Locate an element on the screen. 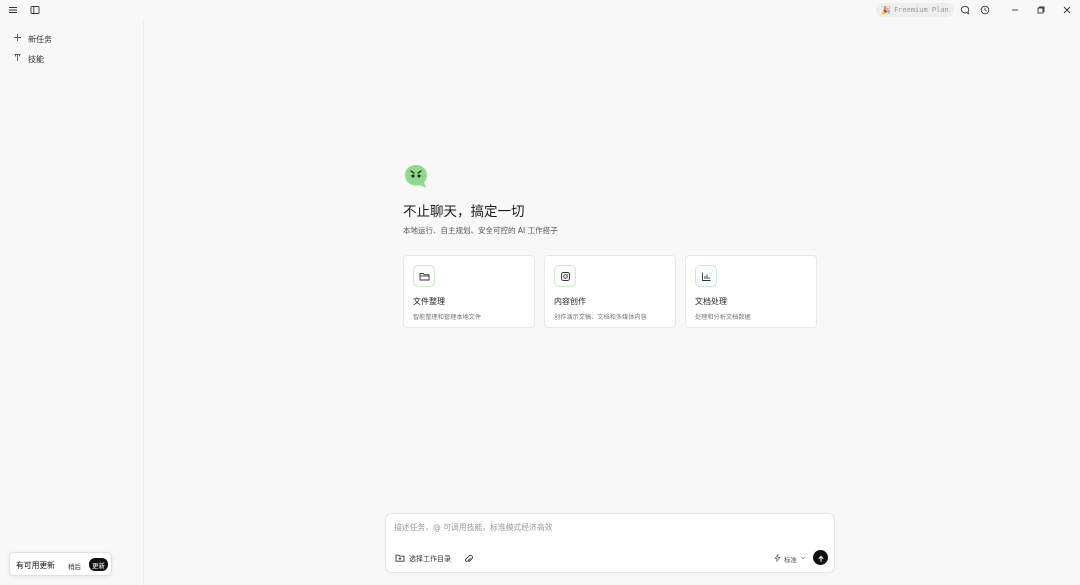 This screenshot has width=1080, height=585. clock-icon is located at coordinates (985, 10).